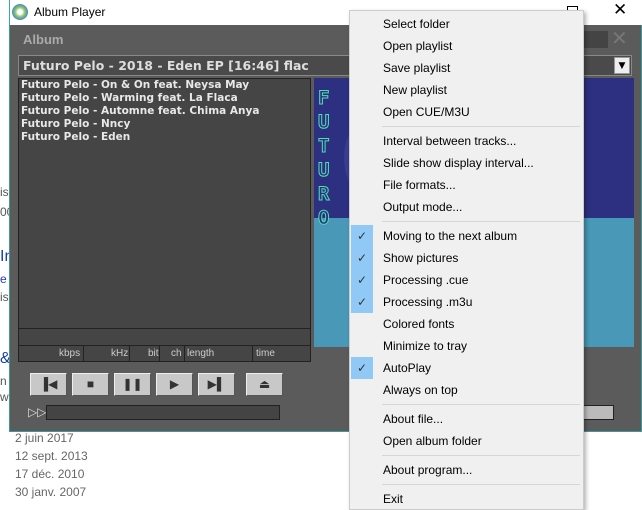 Image resolution: width=642 pixels, height=510 pixels. I want to click on close-icon: ✕, so click(620, 10).